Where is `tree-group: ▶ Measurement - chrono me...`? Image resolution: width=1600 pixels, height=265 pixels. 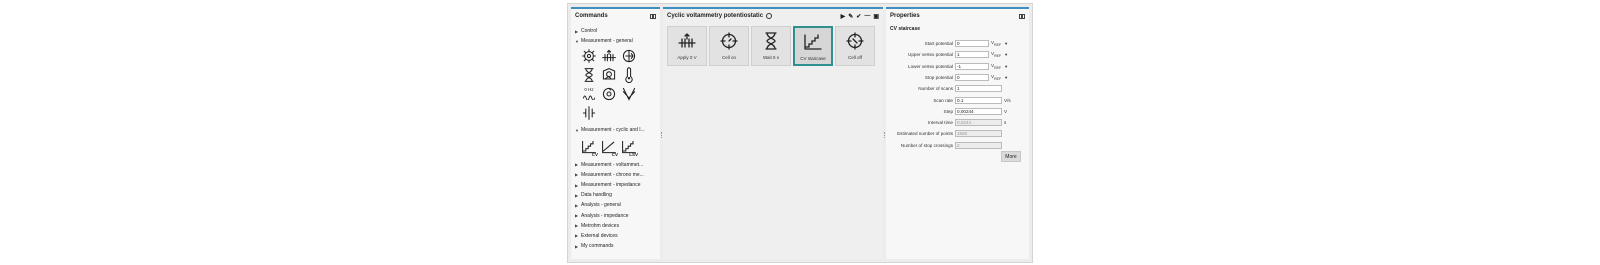 tree-group: ▶ Measurement - chrono me... is located at coordinates (616, 175).